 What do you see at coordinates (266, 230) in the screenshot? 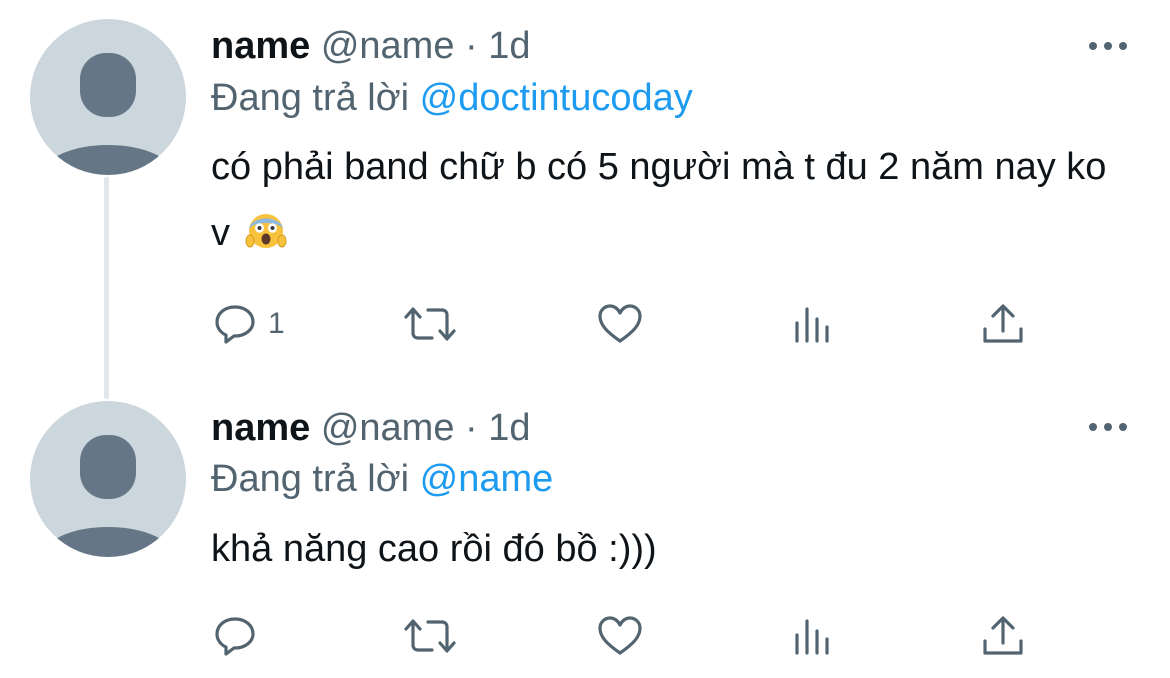
I see `face-screaming-in-fear-icon` at bounding box center [266, 230].